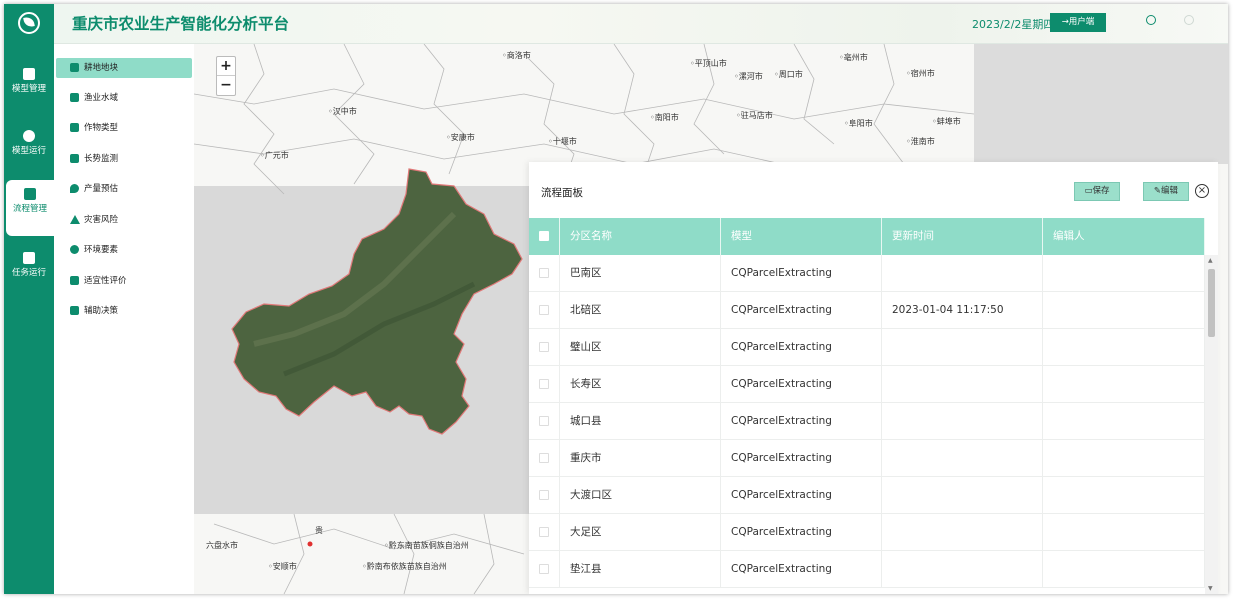  What do you see at coordinates (124, 98) in the screenshot?
I see `sidebar-item-fishery: 渔业水域` at bounding box center [124, 98].